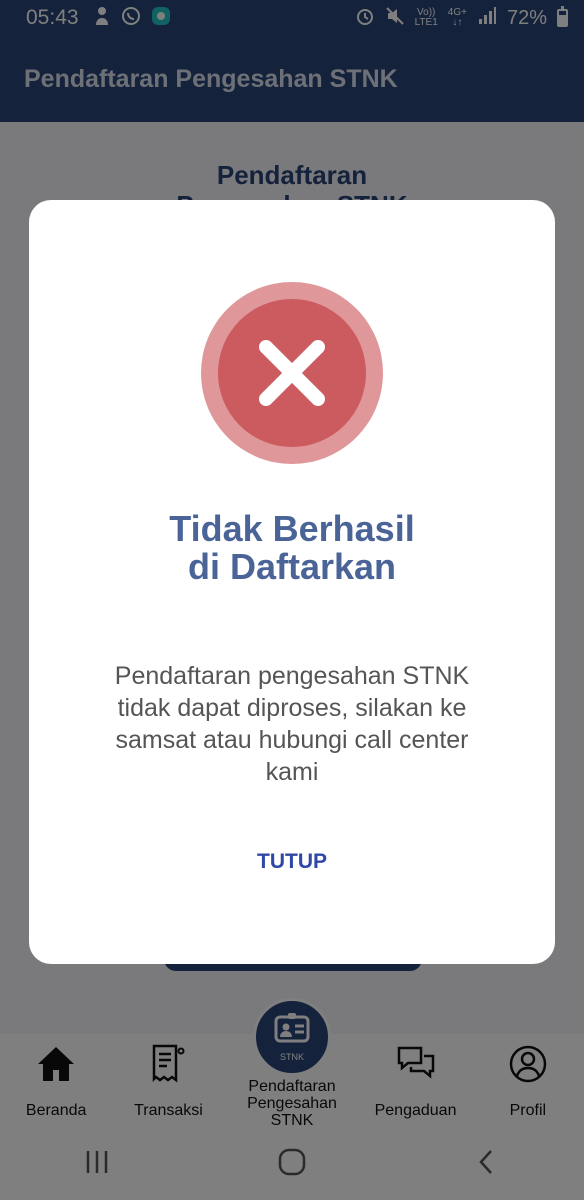  I want to click on dialog-message-line: samsat atau hubungi call center, so click(292, 740).